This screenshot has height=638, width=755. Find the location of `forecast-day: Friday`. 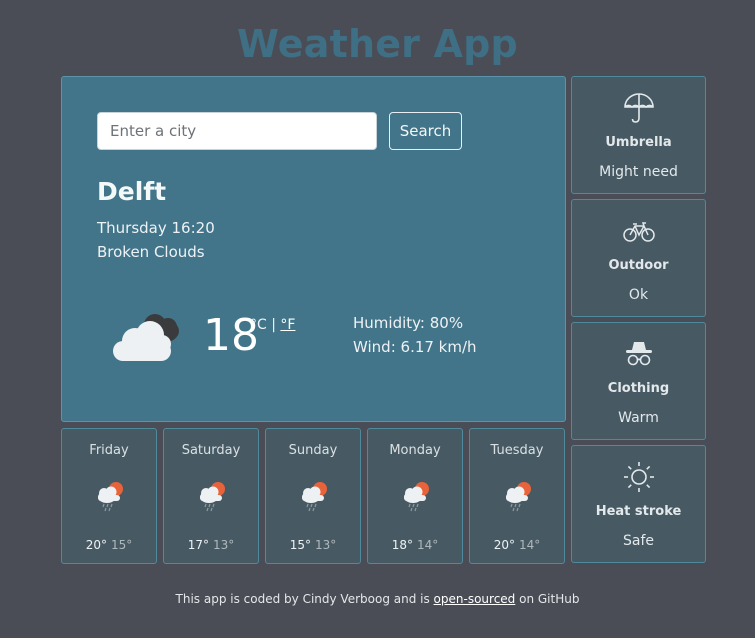

forecast-day: Friday is located at coordinates (109, 450).